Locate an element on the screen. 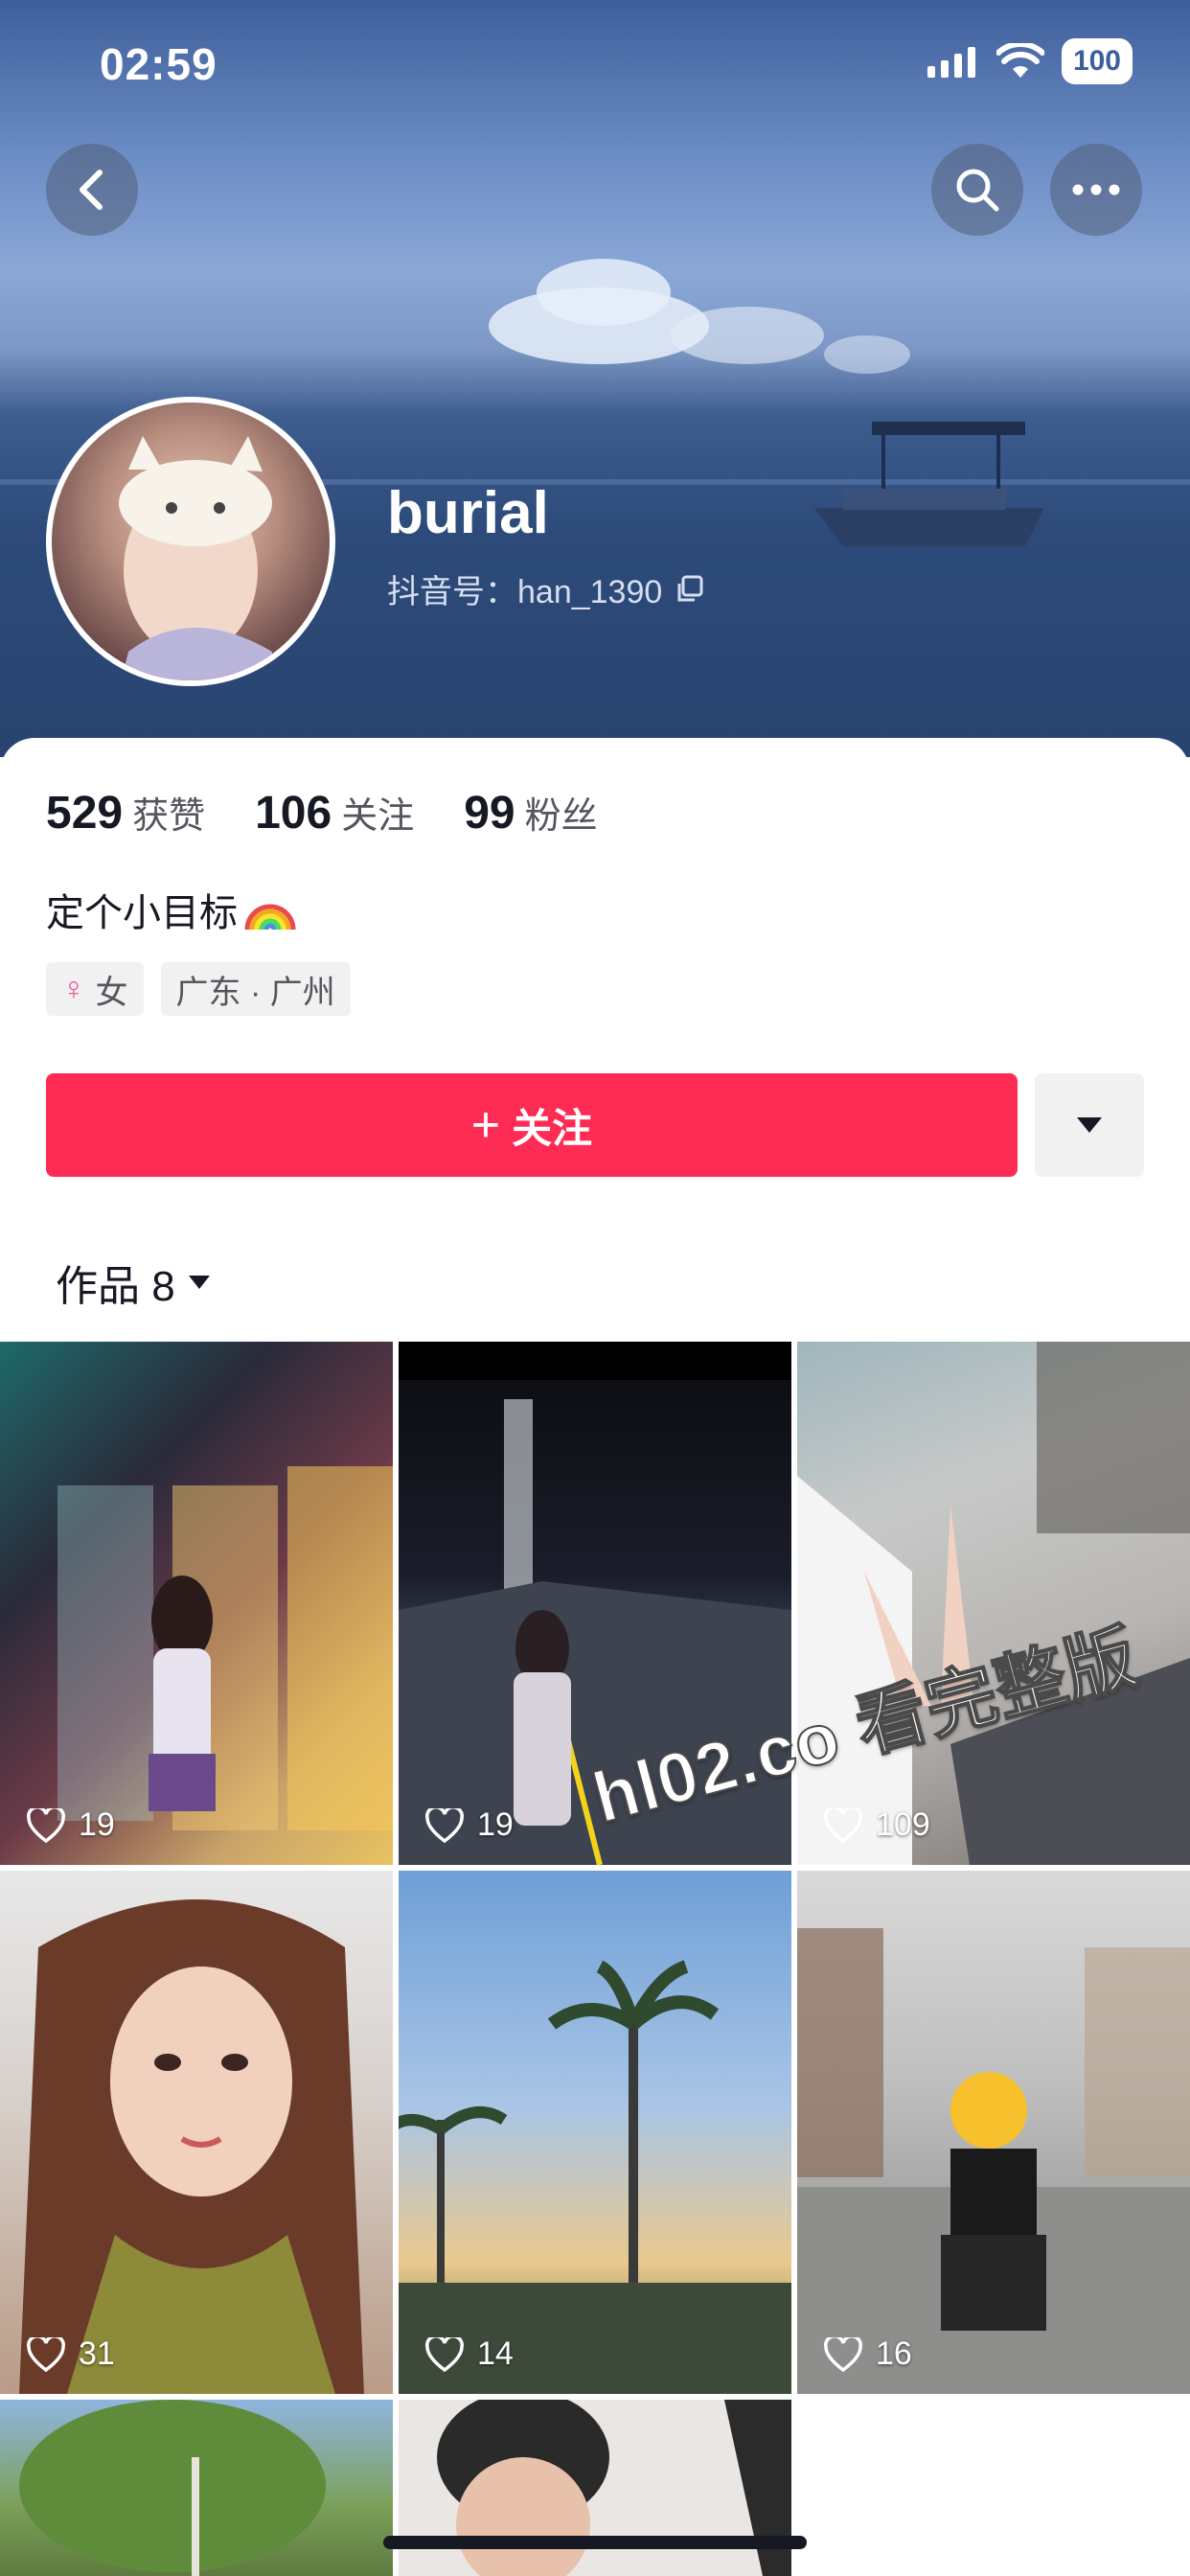  more-icon is located at coordinates (1096, 190).